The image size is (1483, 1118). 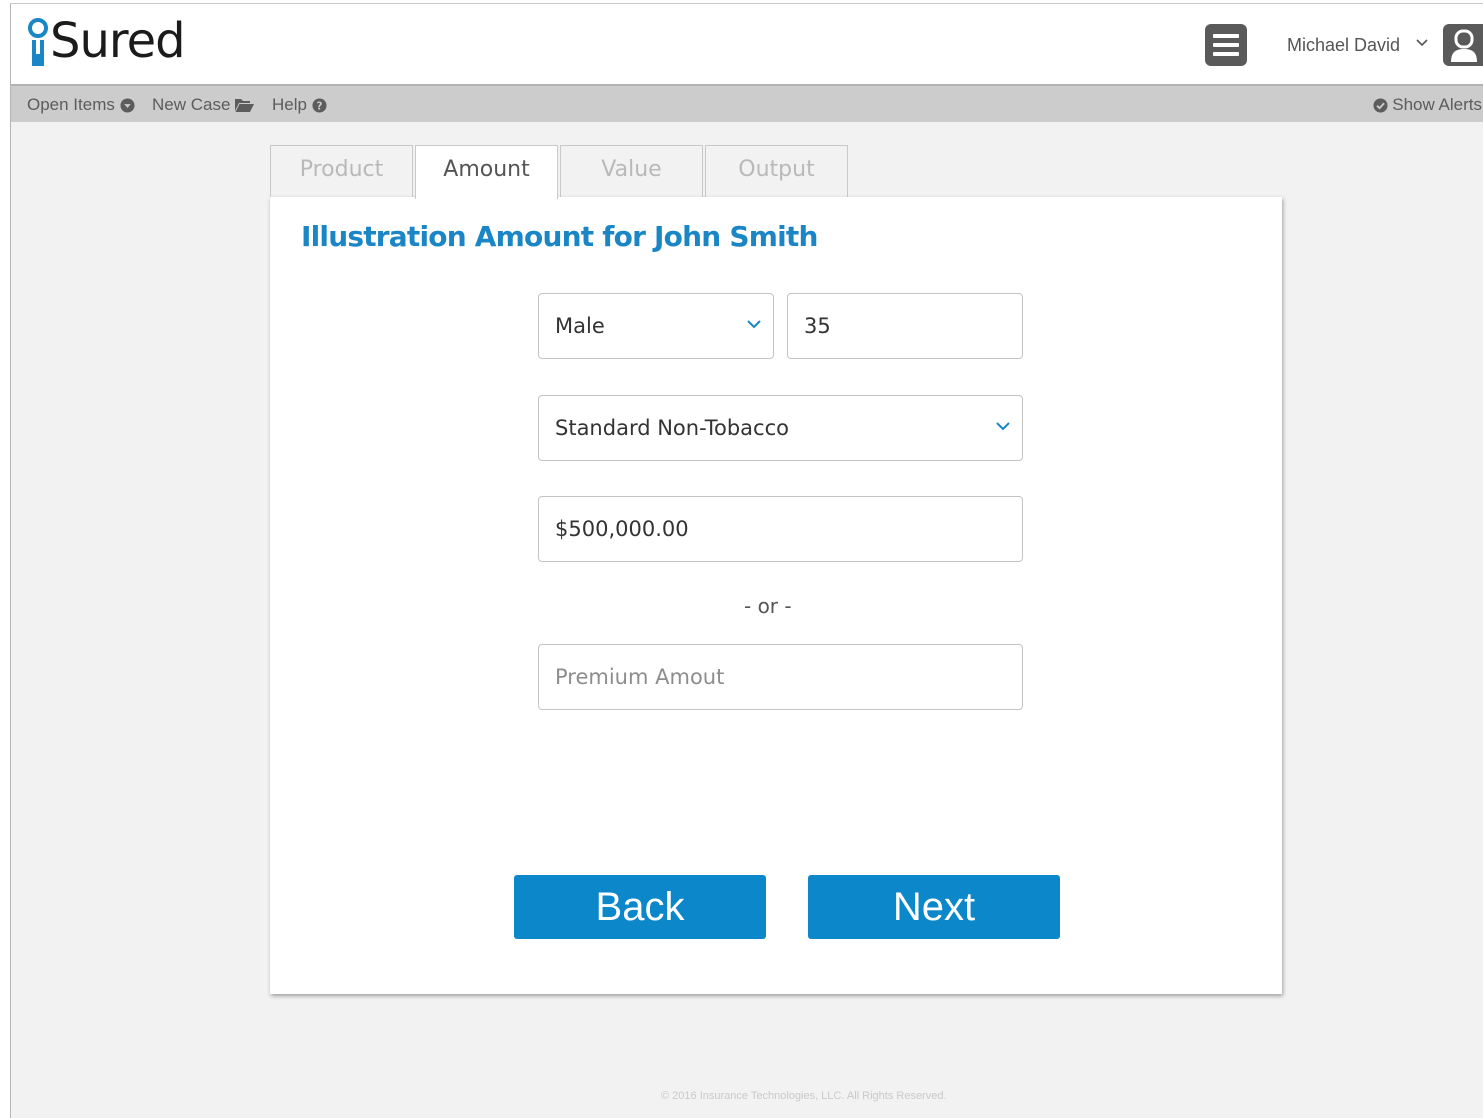 What do you see at coordinates (776, 171) in the screenshot?
I see `tab-output: Output` at bounding box center [776, 171].